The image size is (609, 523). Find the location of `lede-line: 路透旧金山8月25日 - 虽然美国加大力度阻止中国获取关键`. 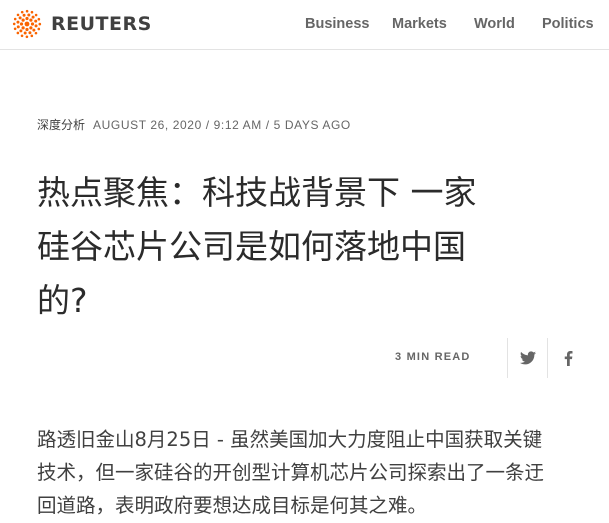

lede-line: 路透旧金山8月25日 - 虽然美国加大力度阻止中国获取关键 is located at coordinates (290, 439).